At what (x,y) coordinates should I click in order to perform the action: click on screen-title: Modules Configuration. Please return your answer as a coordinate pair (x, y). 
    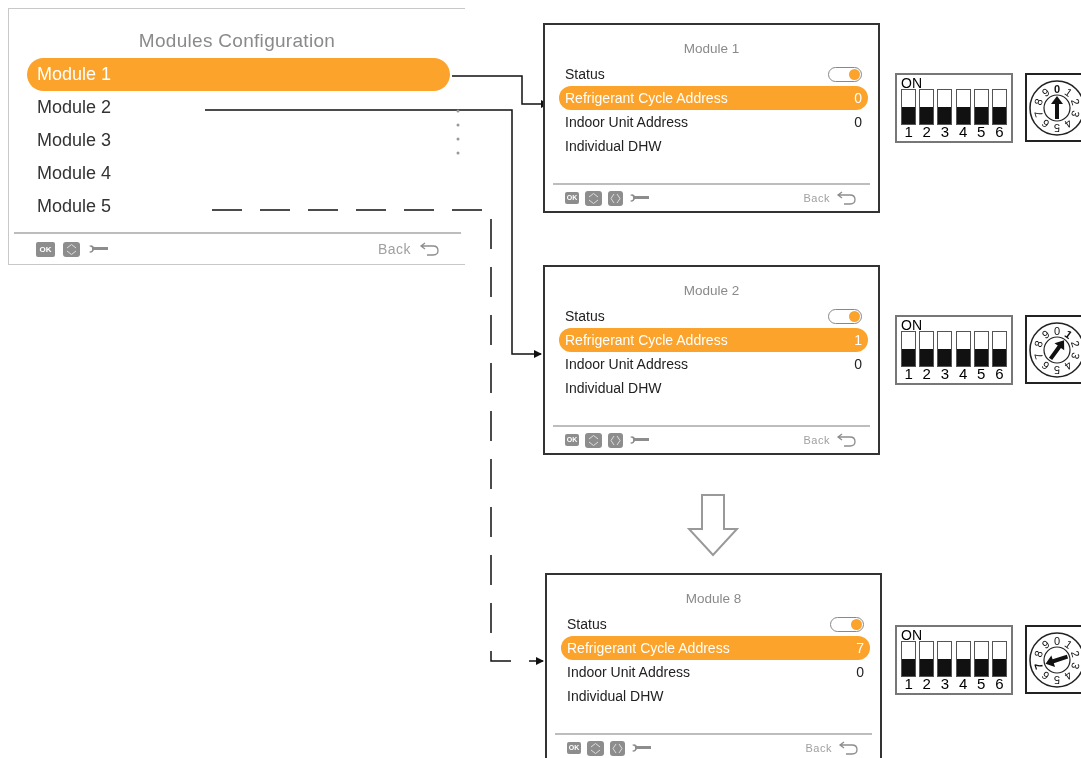
    Looking at the image, I should click on (237, 41).